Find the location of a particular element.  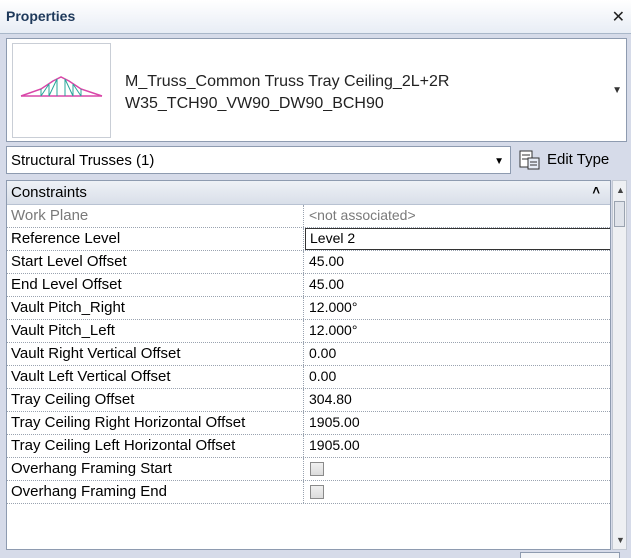

property-row: Tray Ceiling Offset 304.80 is located at coordinates (308, 400).